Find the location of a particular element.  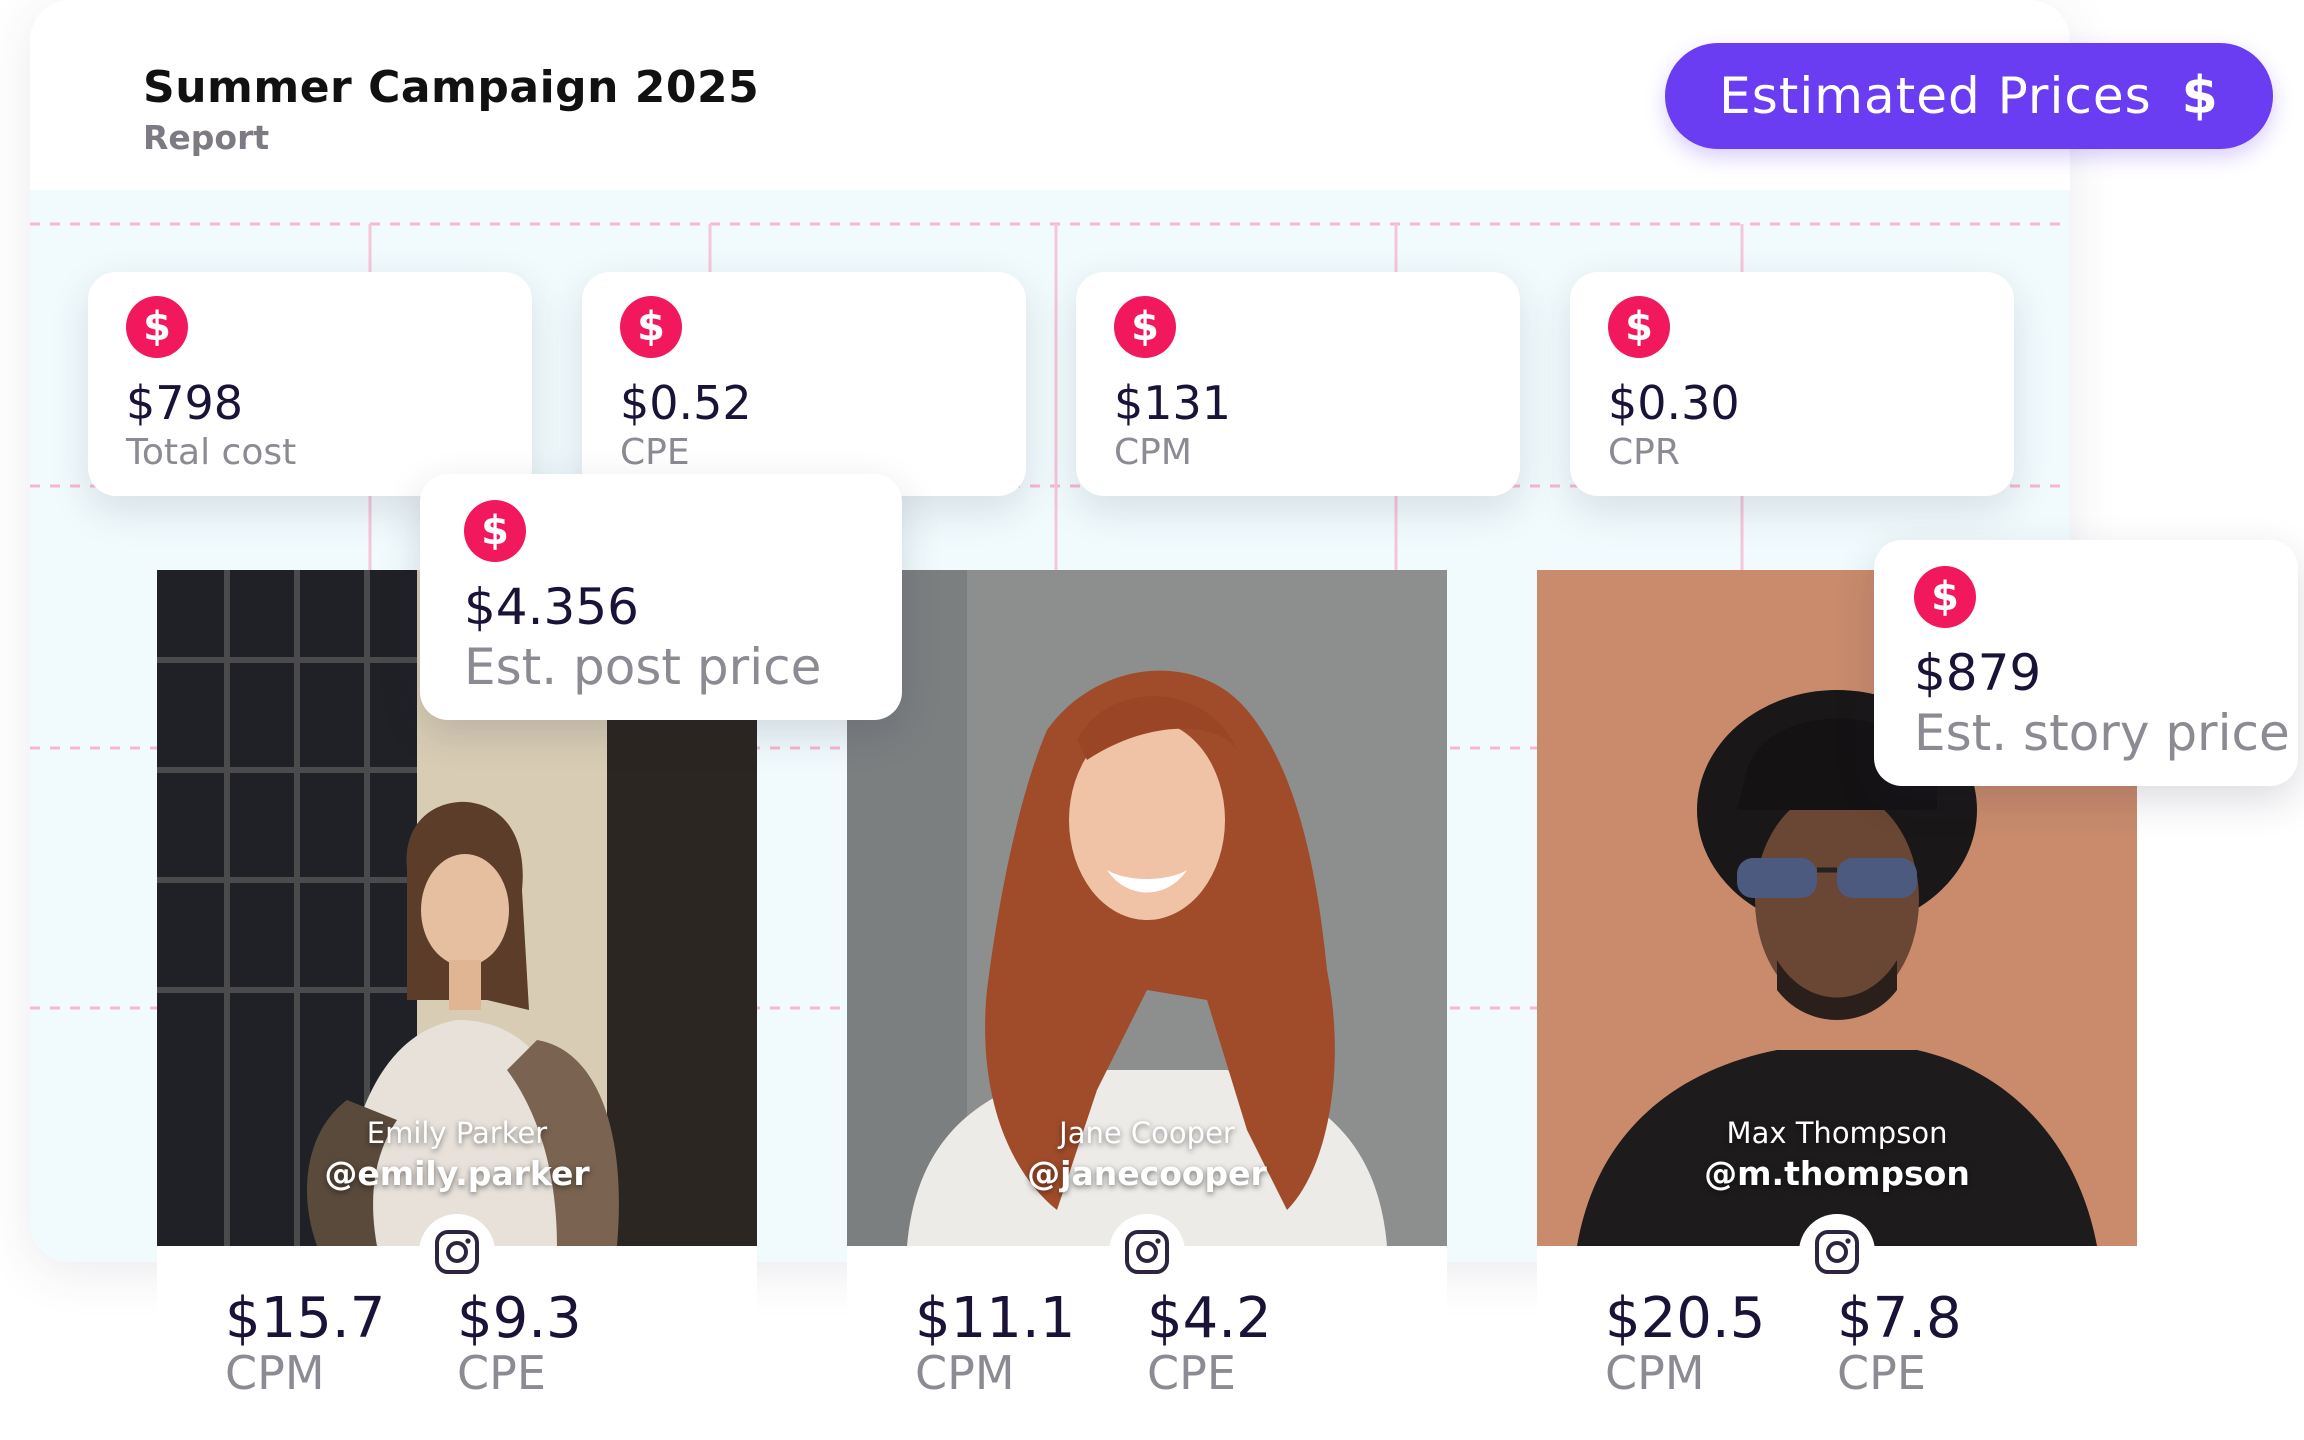

est-story-price-value: $879 is located at coordinates (1978, 673).